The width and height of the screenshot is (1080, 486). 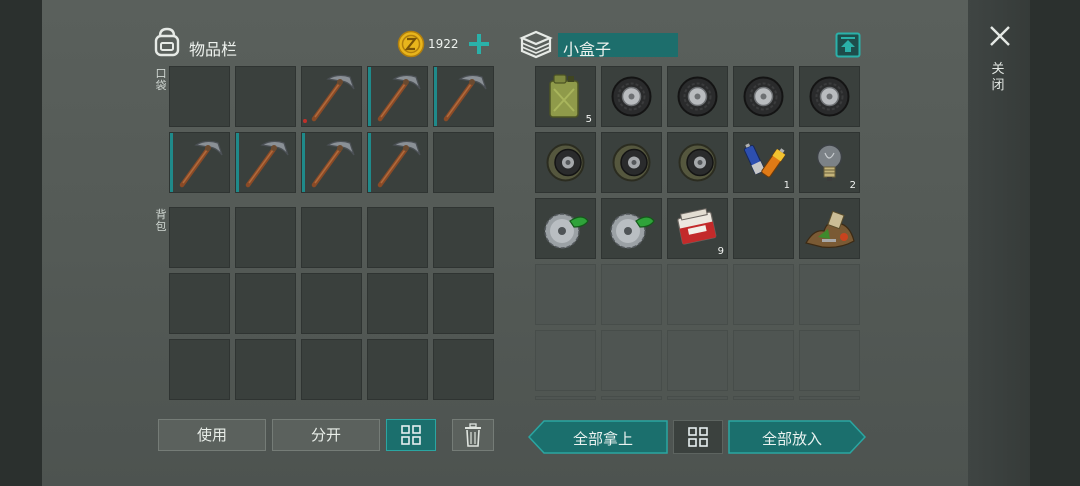 I want to click on store-upload-button, so click(x=848, y=45).